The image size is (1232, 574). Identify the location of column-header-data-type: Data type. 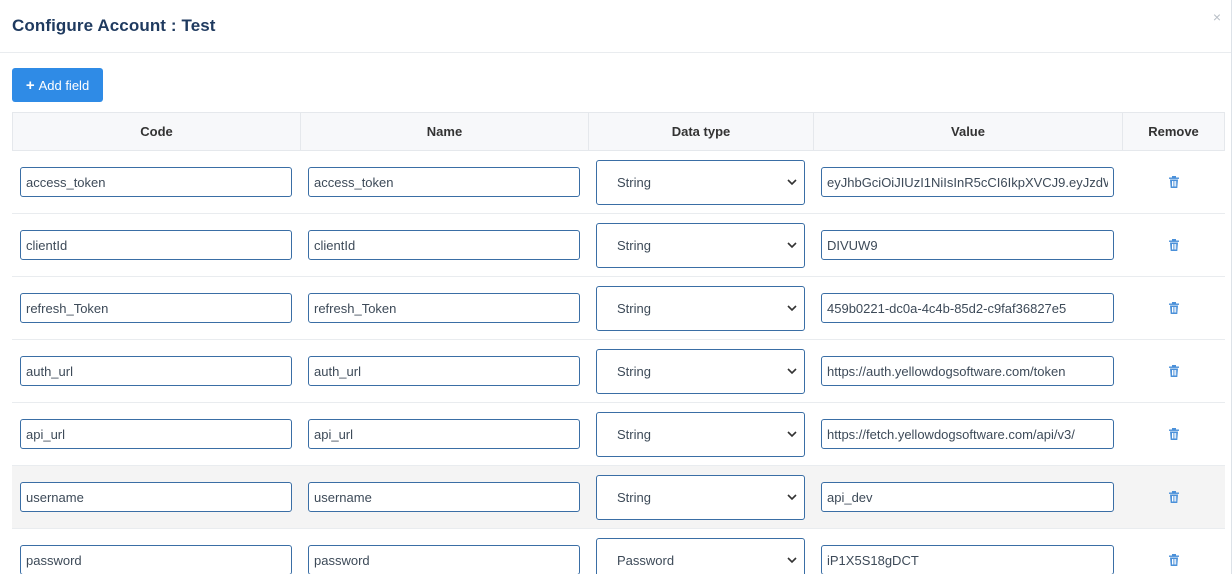
(700, 131).